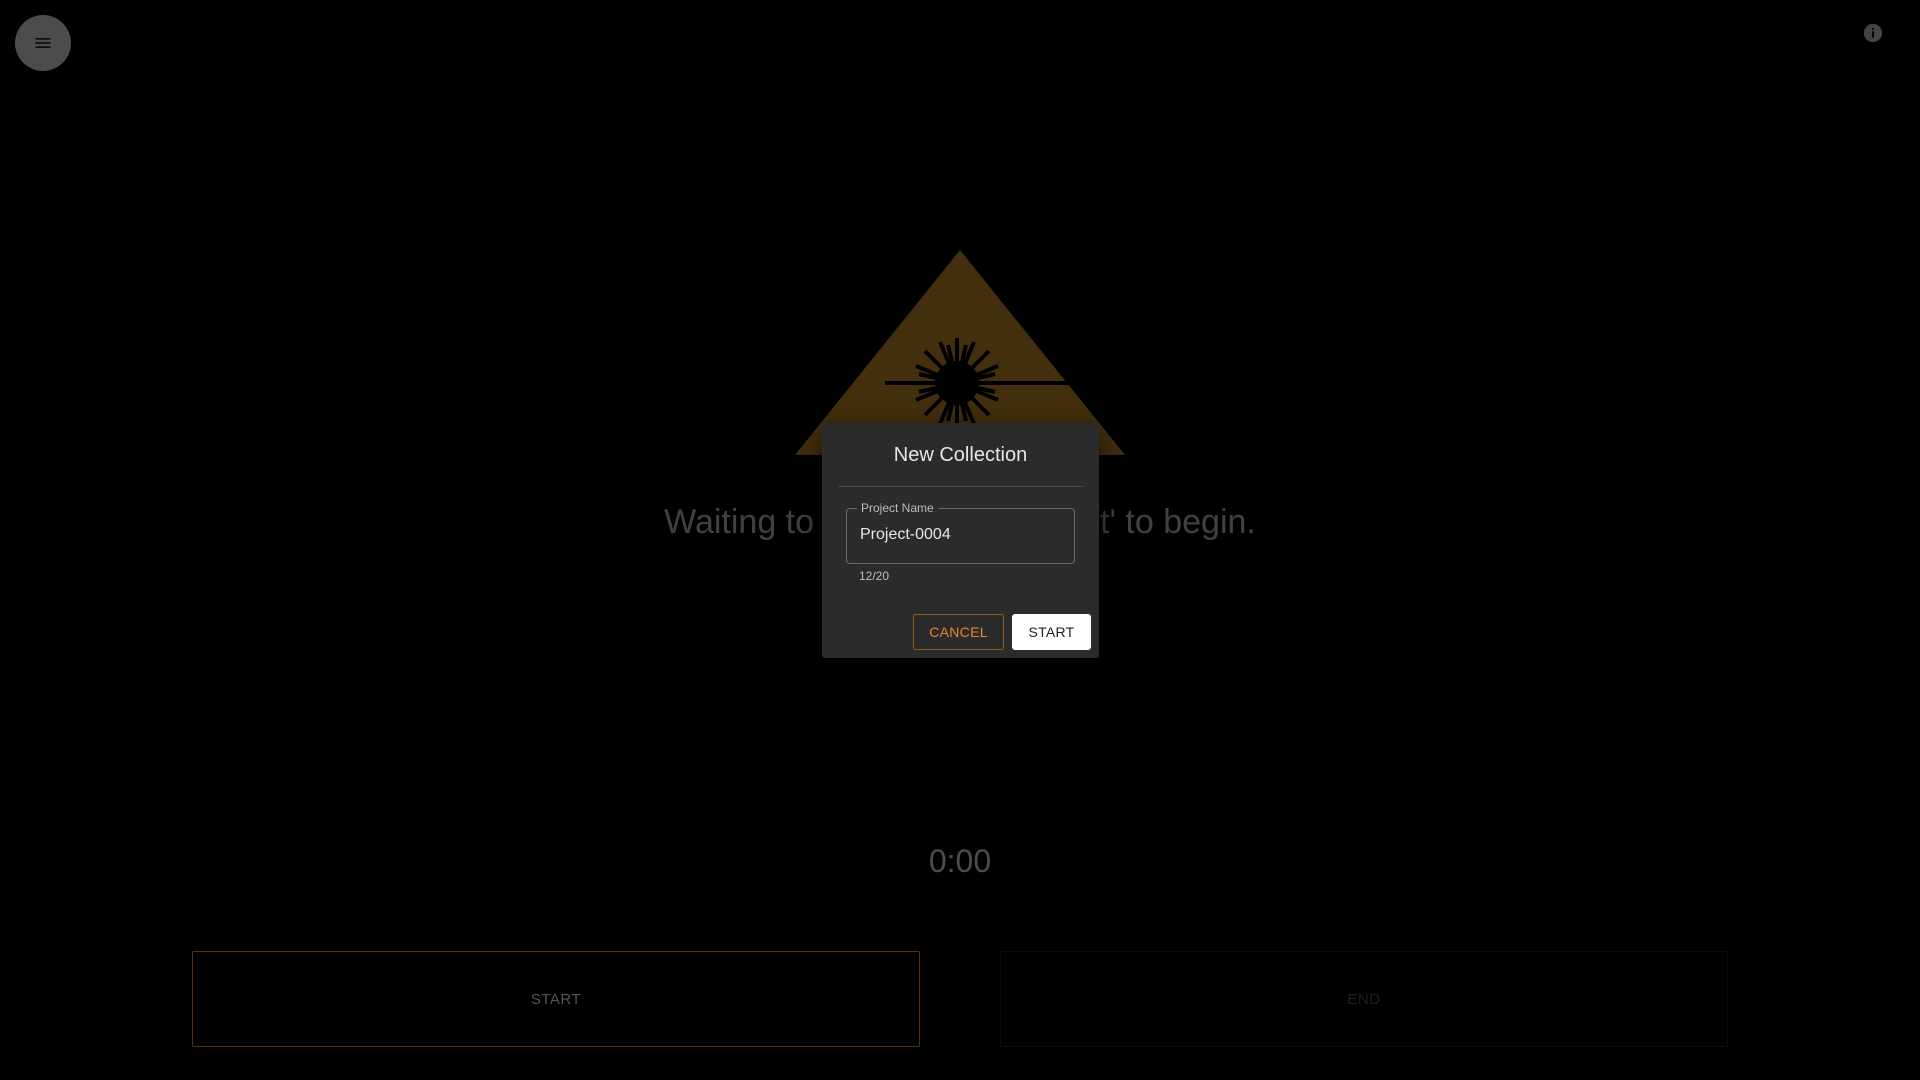 This screenshot has height=1080, width=1920. What do you see at coordinates (960, 486) in the screenshot?
I see `dialog-divider` at bounding box center [960, 486].